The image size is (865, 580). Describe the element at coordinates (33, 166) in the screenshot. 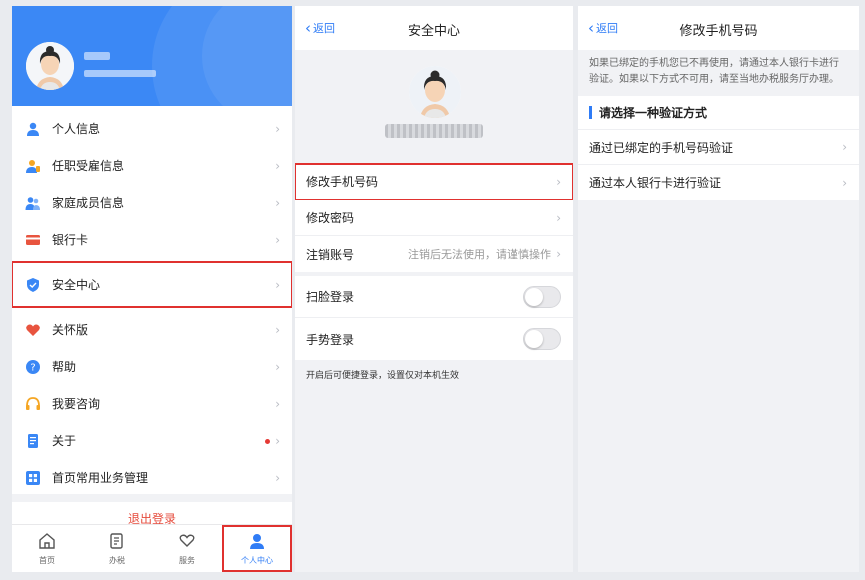

I see `employee-icon` at that location.